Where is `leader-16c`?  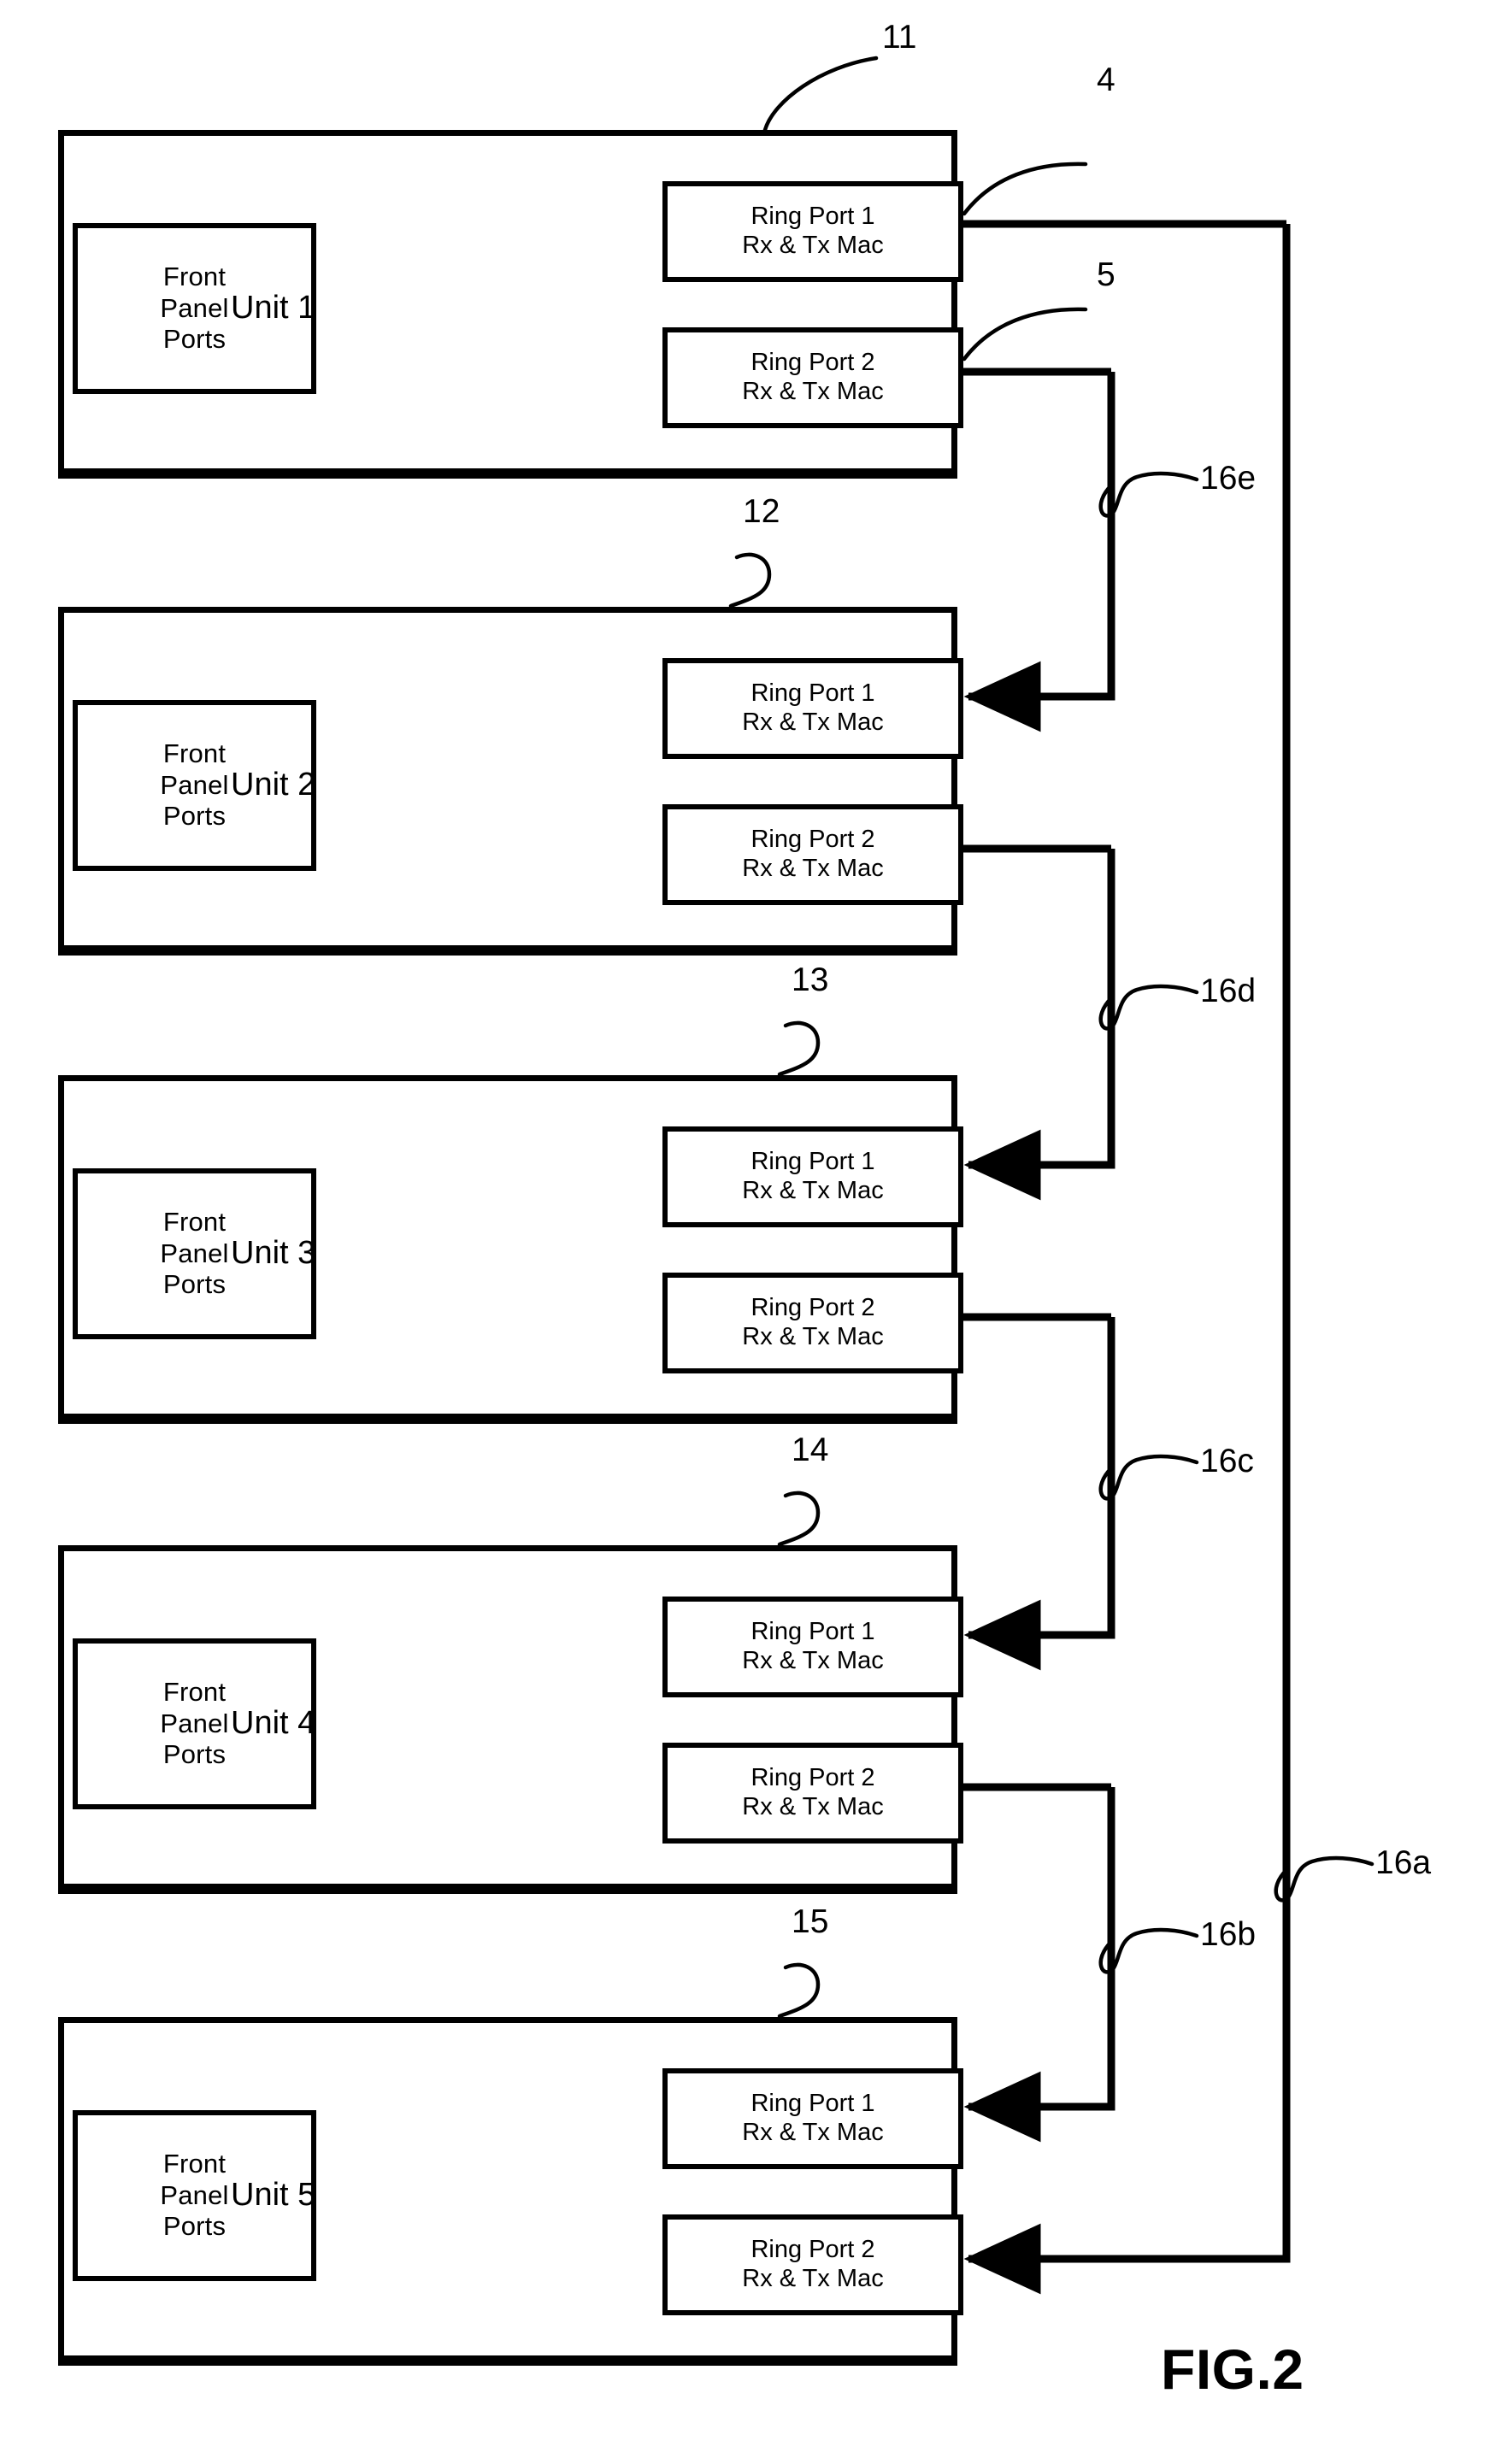
leader-16c is located at coordinates (1149, 1478).